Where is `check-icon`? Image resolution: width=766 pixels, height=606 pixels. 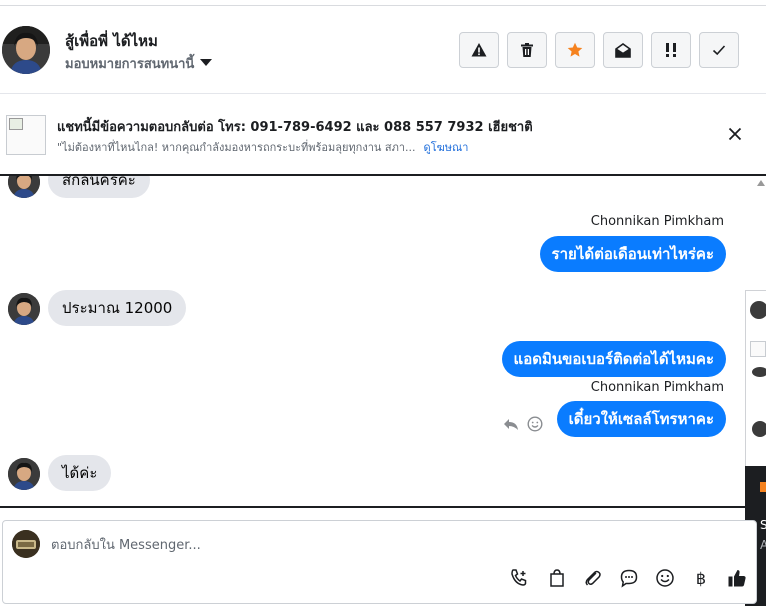
check-icon is located at coordinates (719, 50).